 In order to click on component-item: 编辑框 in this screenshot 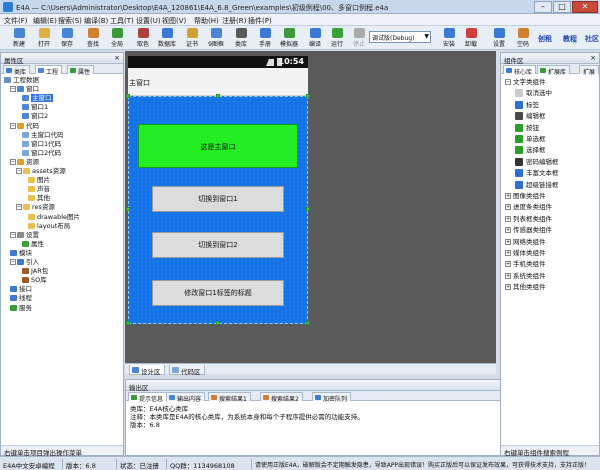, I will do `click(530, 116)`.